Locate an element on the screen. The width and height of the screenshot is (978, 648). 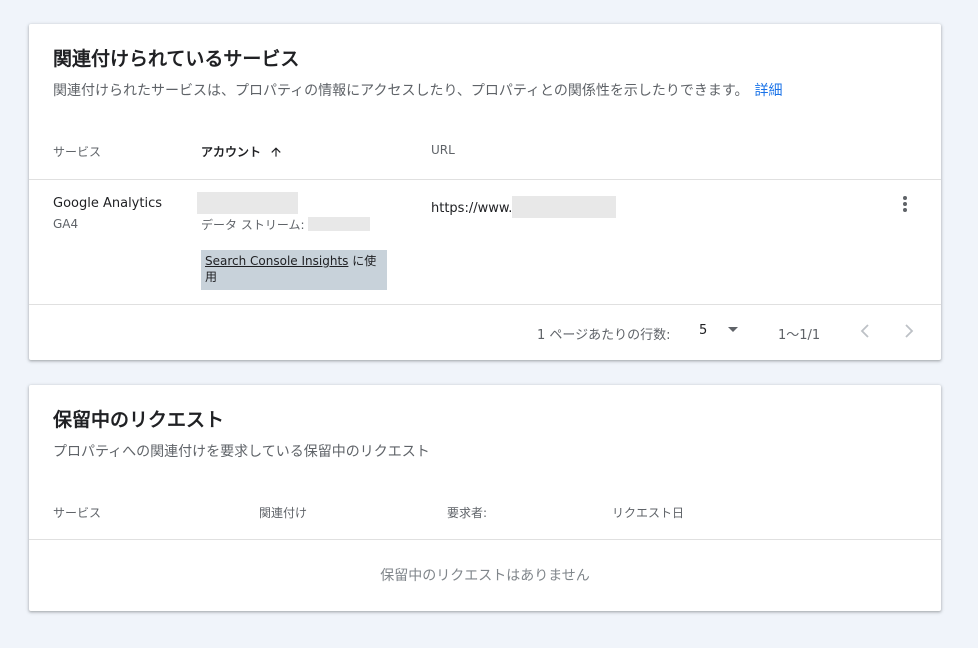
url-cell: https://www. is located at coordinates (524, 207).